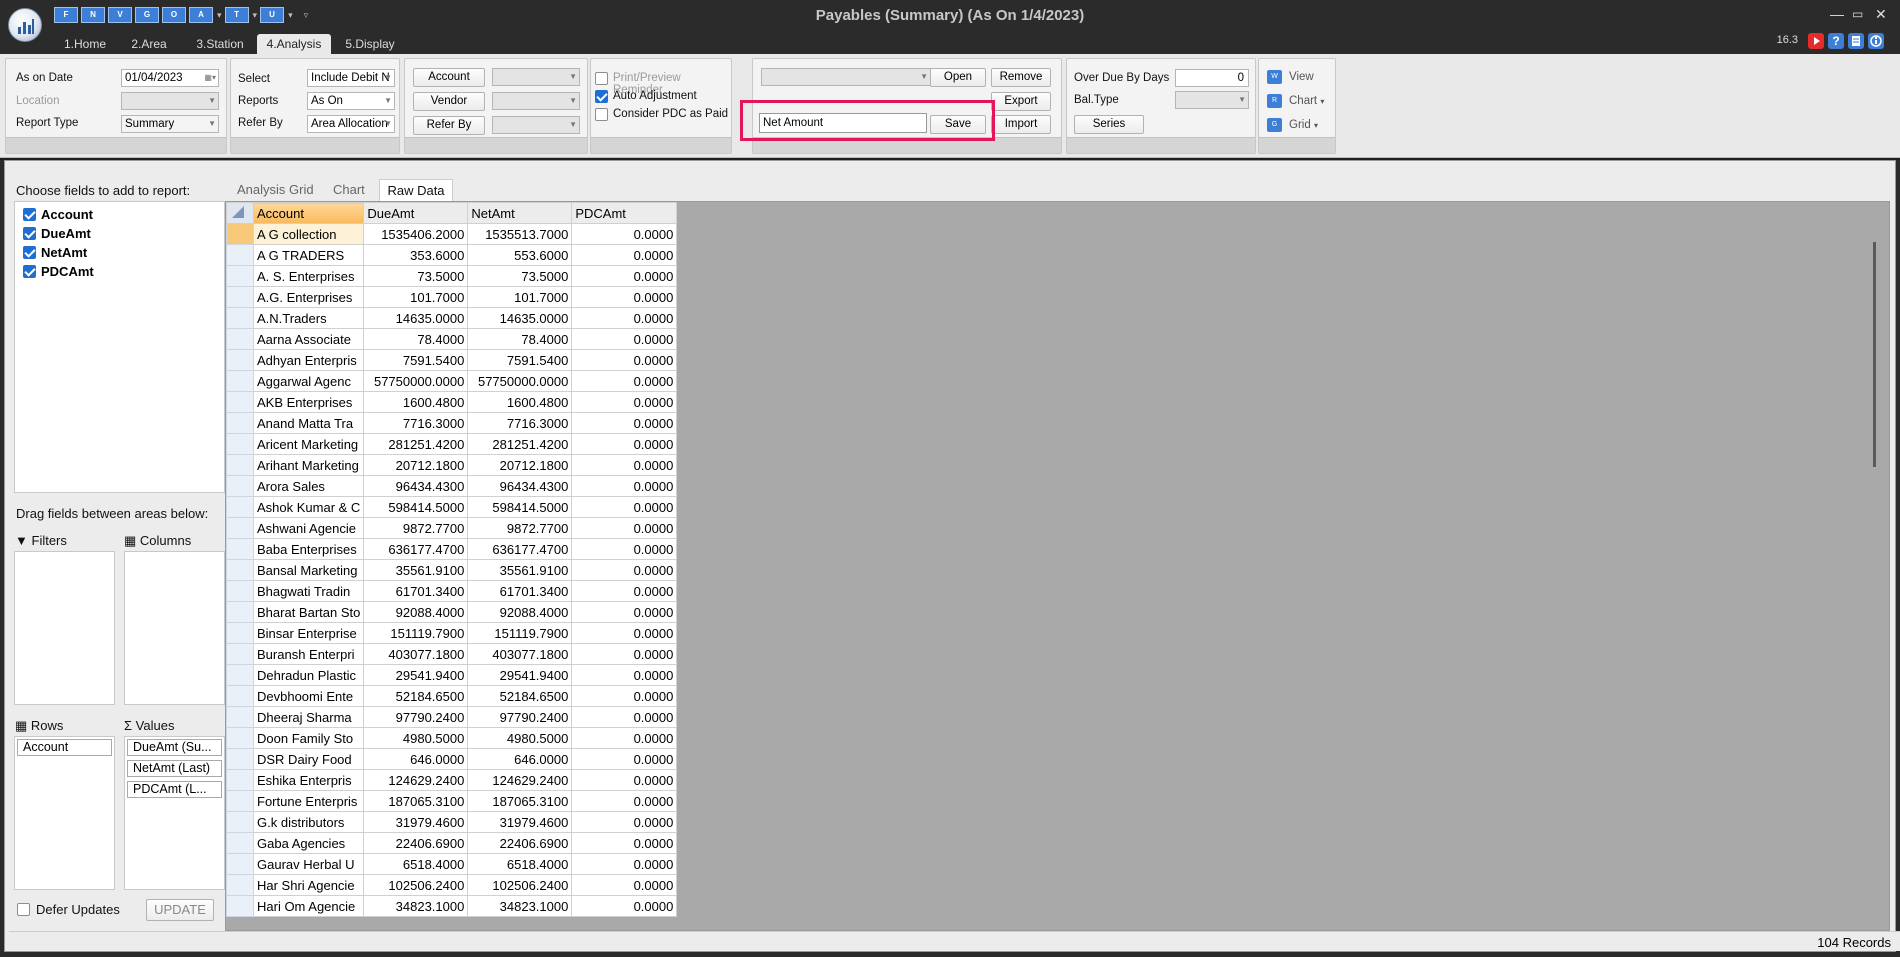 This screenshot has height=957, width=1900. I want to click on consider-pdc-checkbox, so click(601, 114).